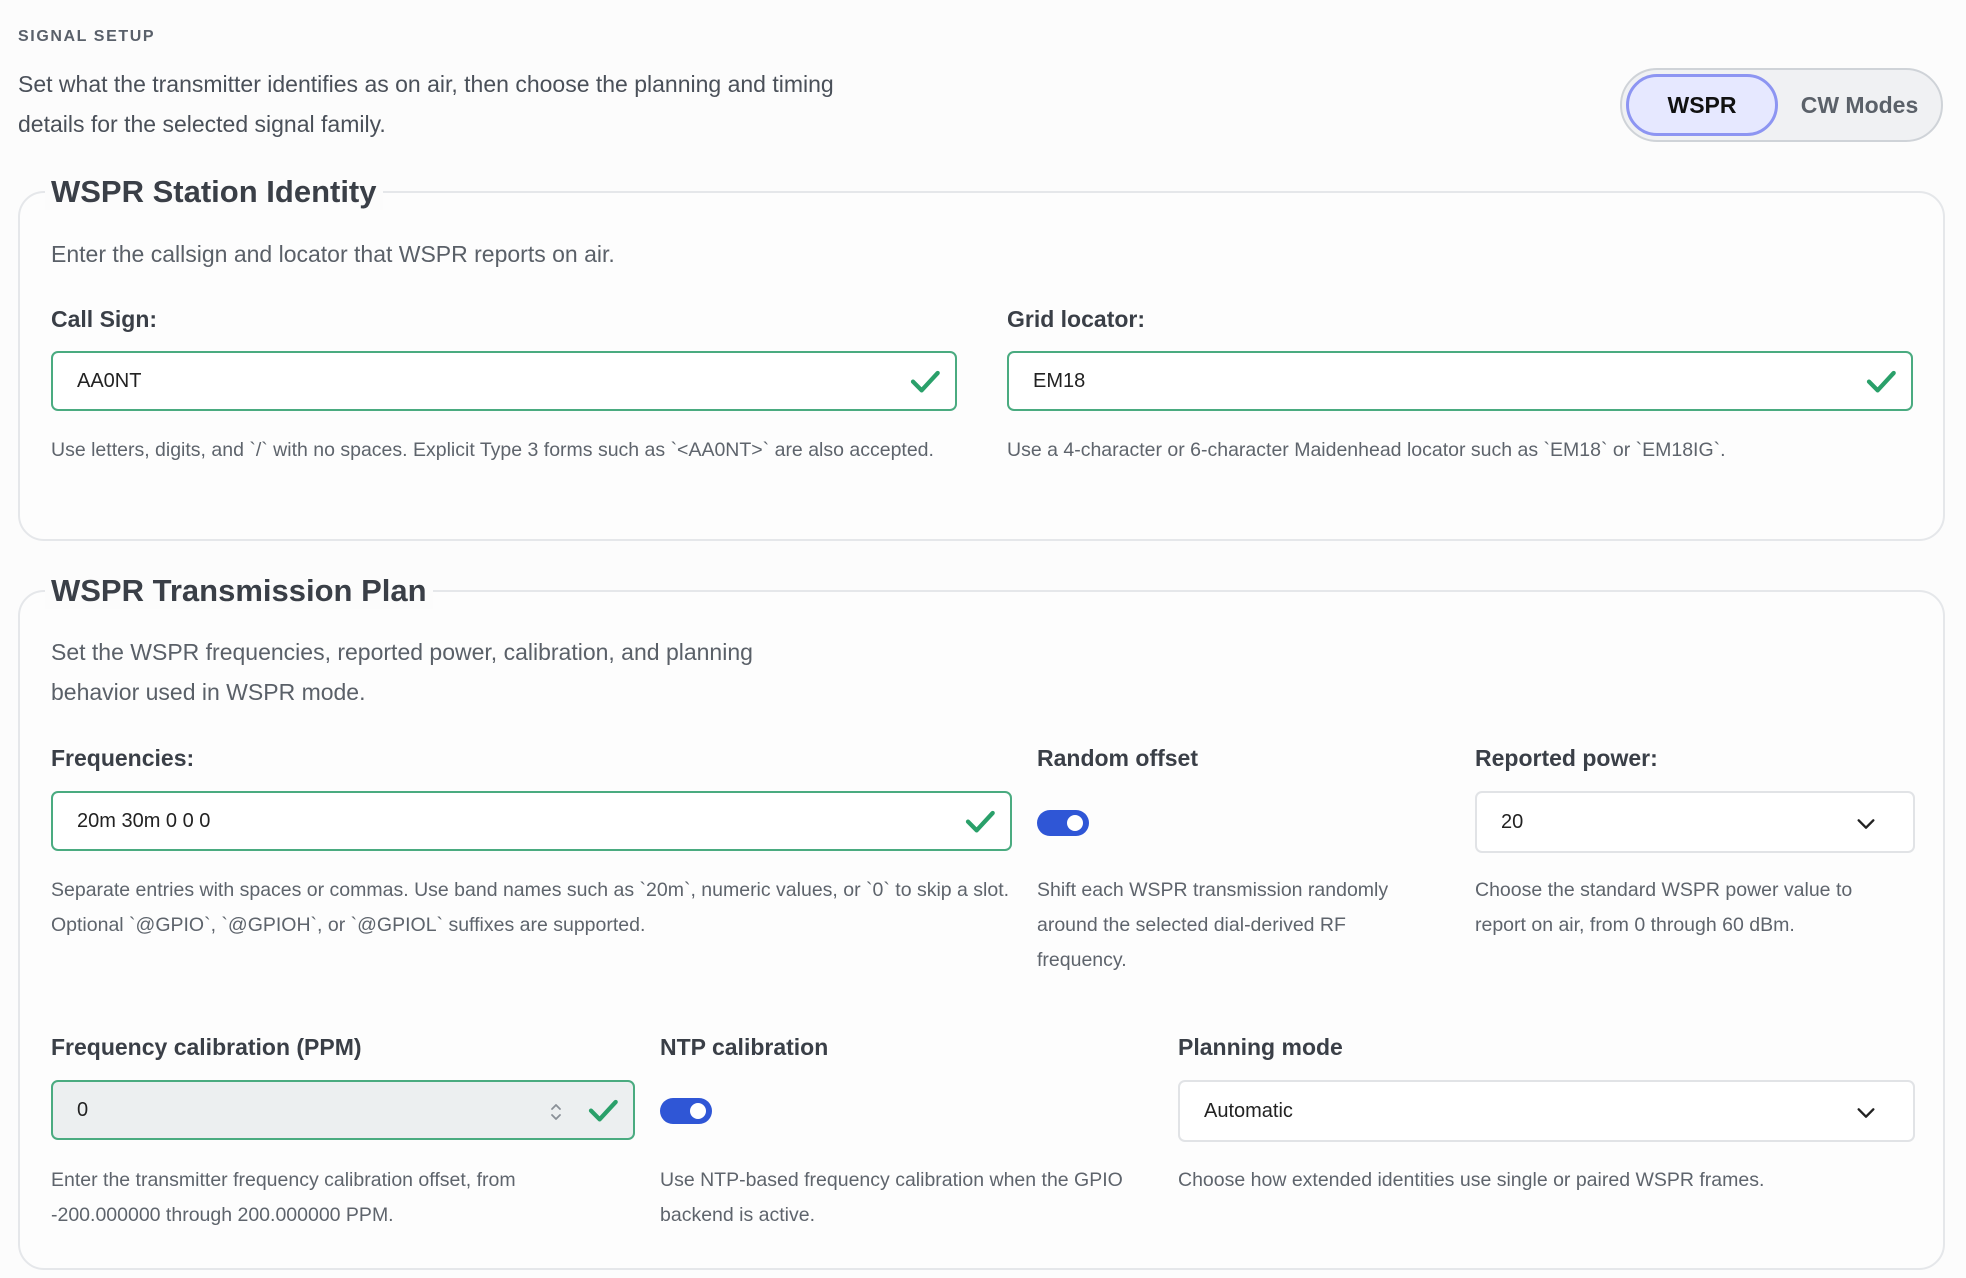 This screenshot has height=1278, width=1966. What do you see at coordinates (686, 1111) in the screenshot?
I see `ntp-calibration-toggle` at bounding box center [686, 1111].